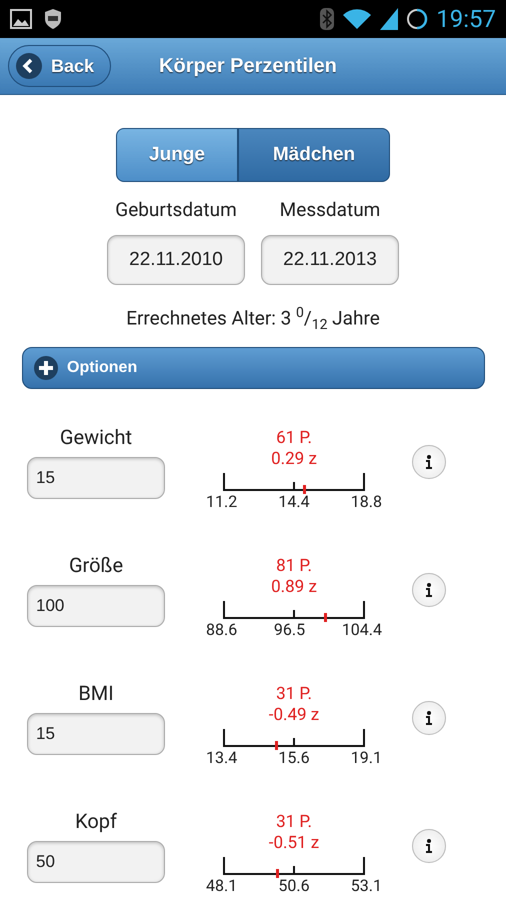  I want to click on scale-min: 11.2, so click(222, 501).